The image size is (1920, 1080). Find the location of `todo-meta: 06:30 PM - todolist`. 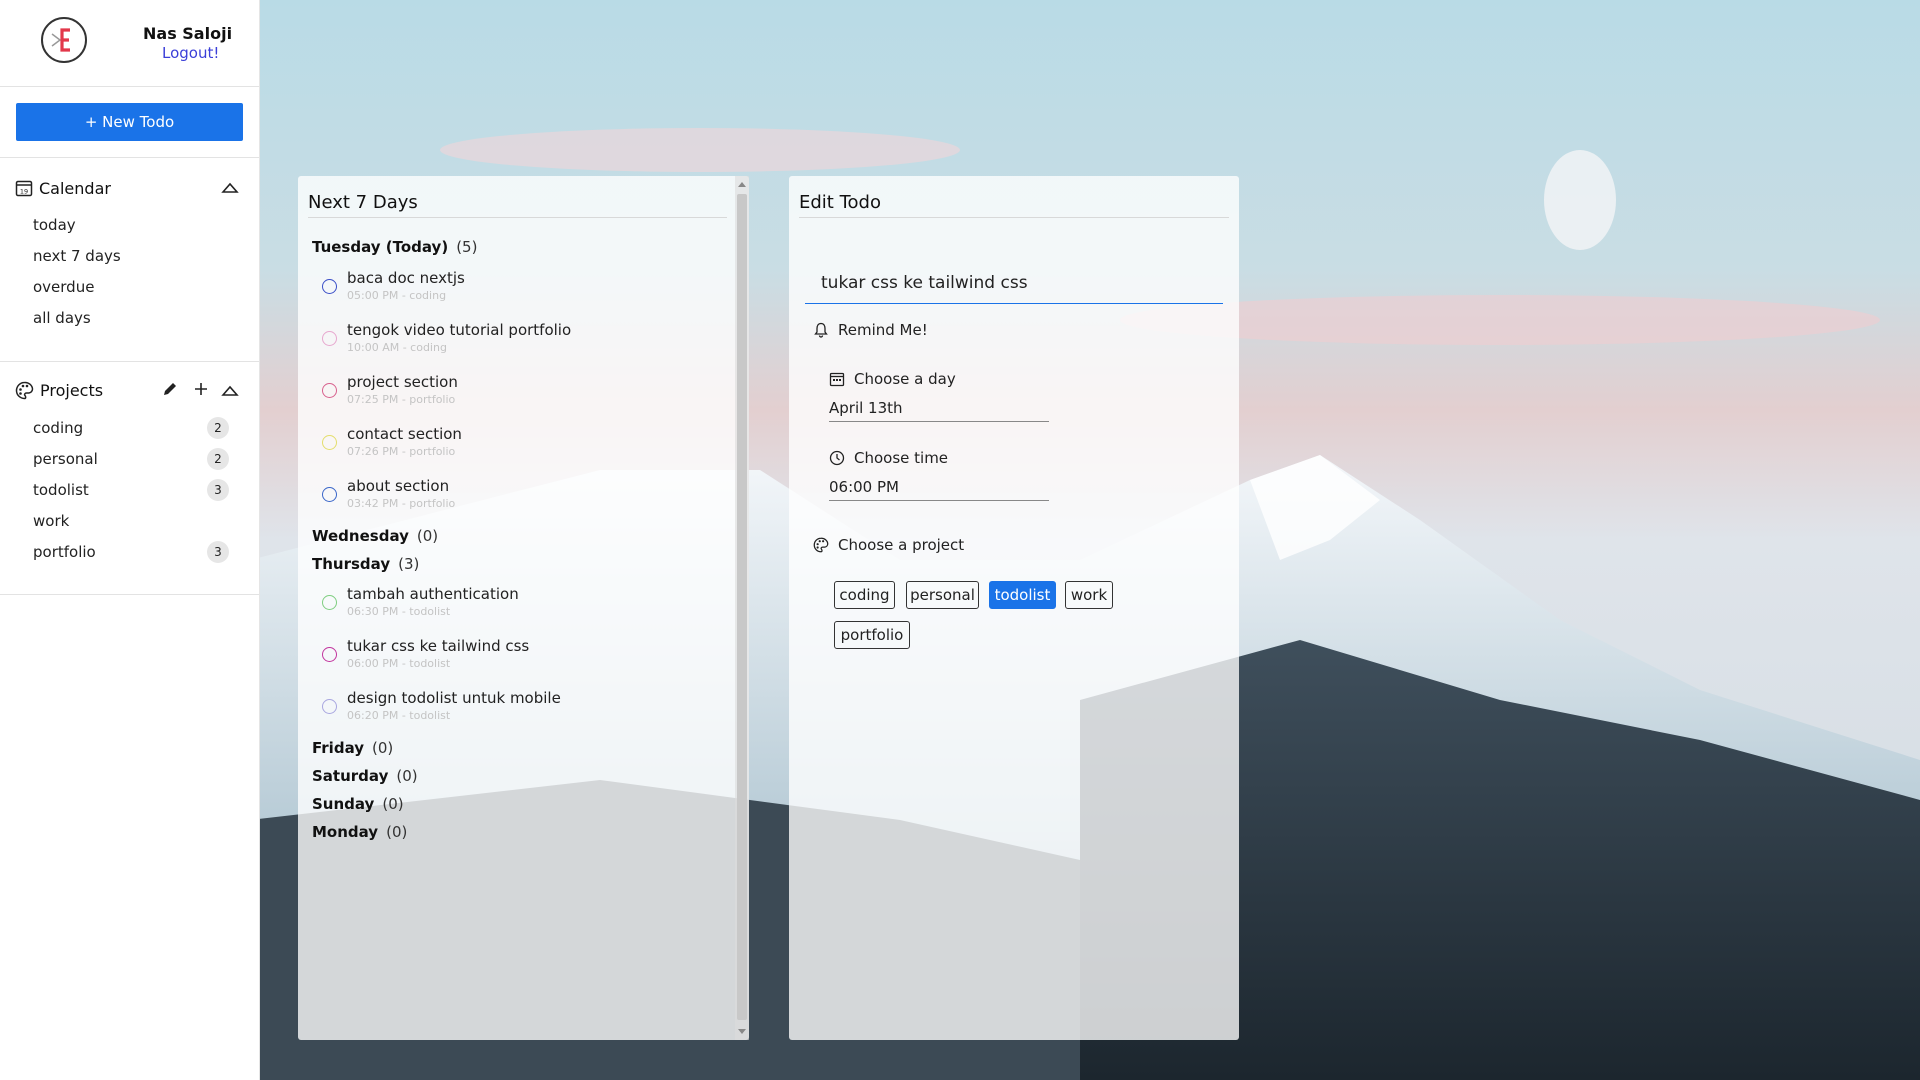

todo-meta: 06:30 PM - todolist is located at coordinates (399, 611).